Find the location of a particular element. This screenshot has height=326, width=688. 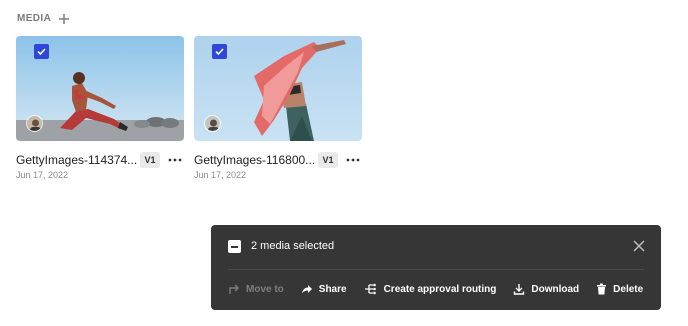

move-arrow-icon is located at coordinates (234, 289).